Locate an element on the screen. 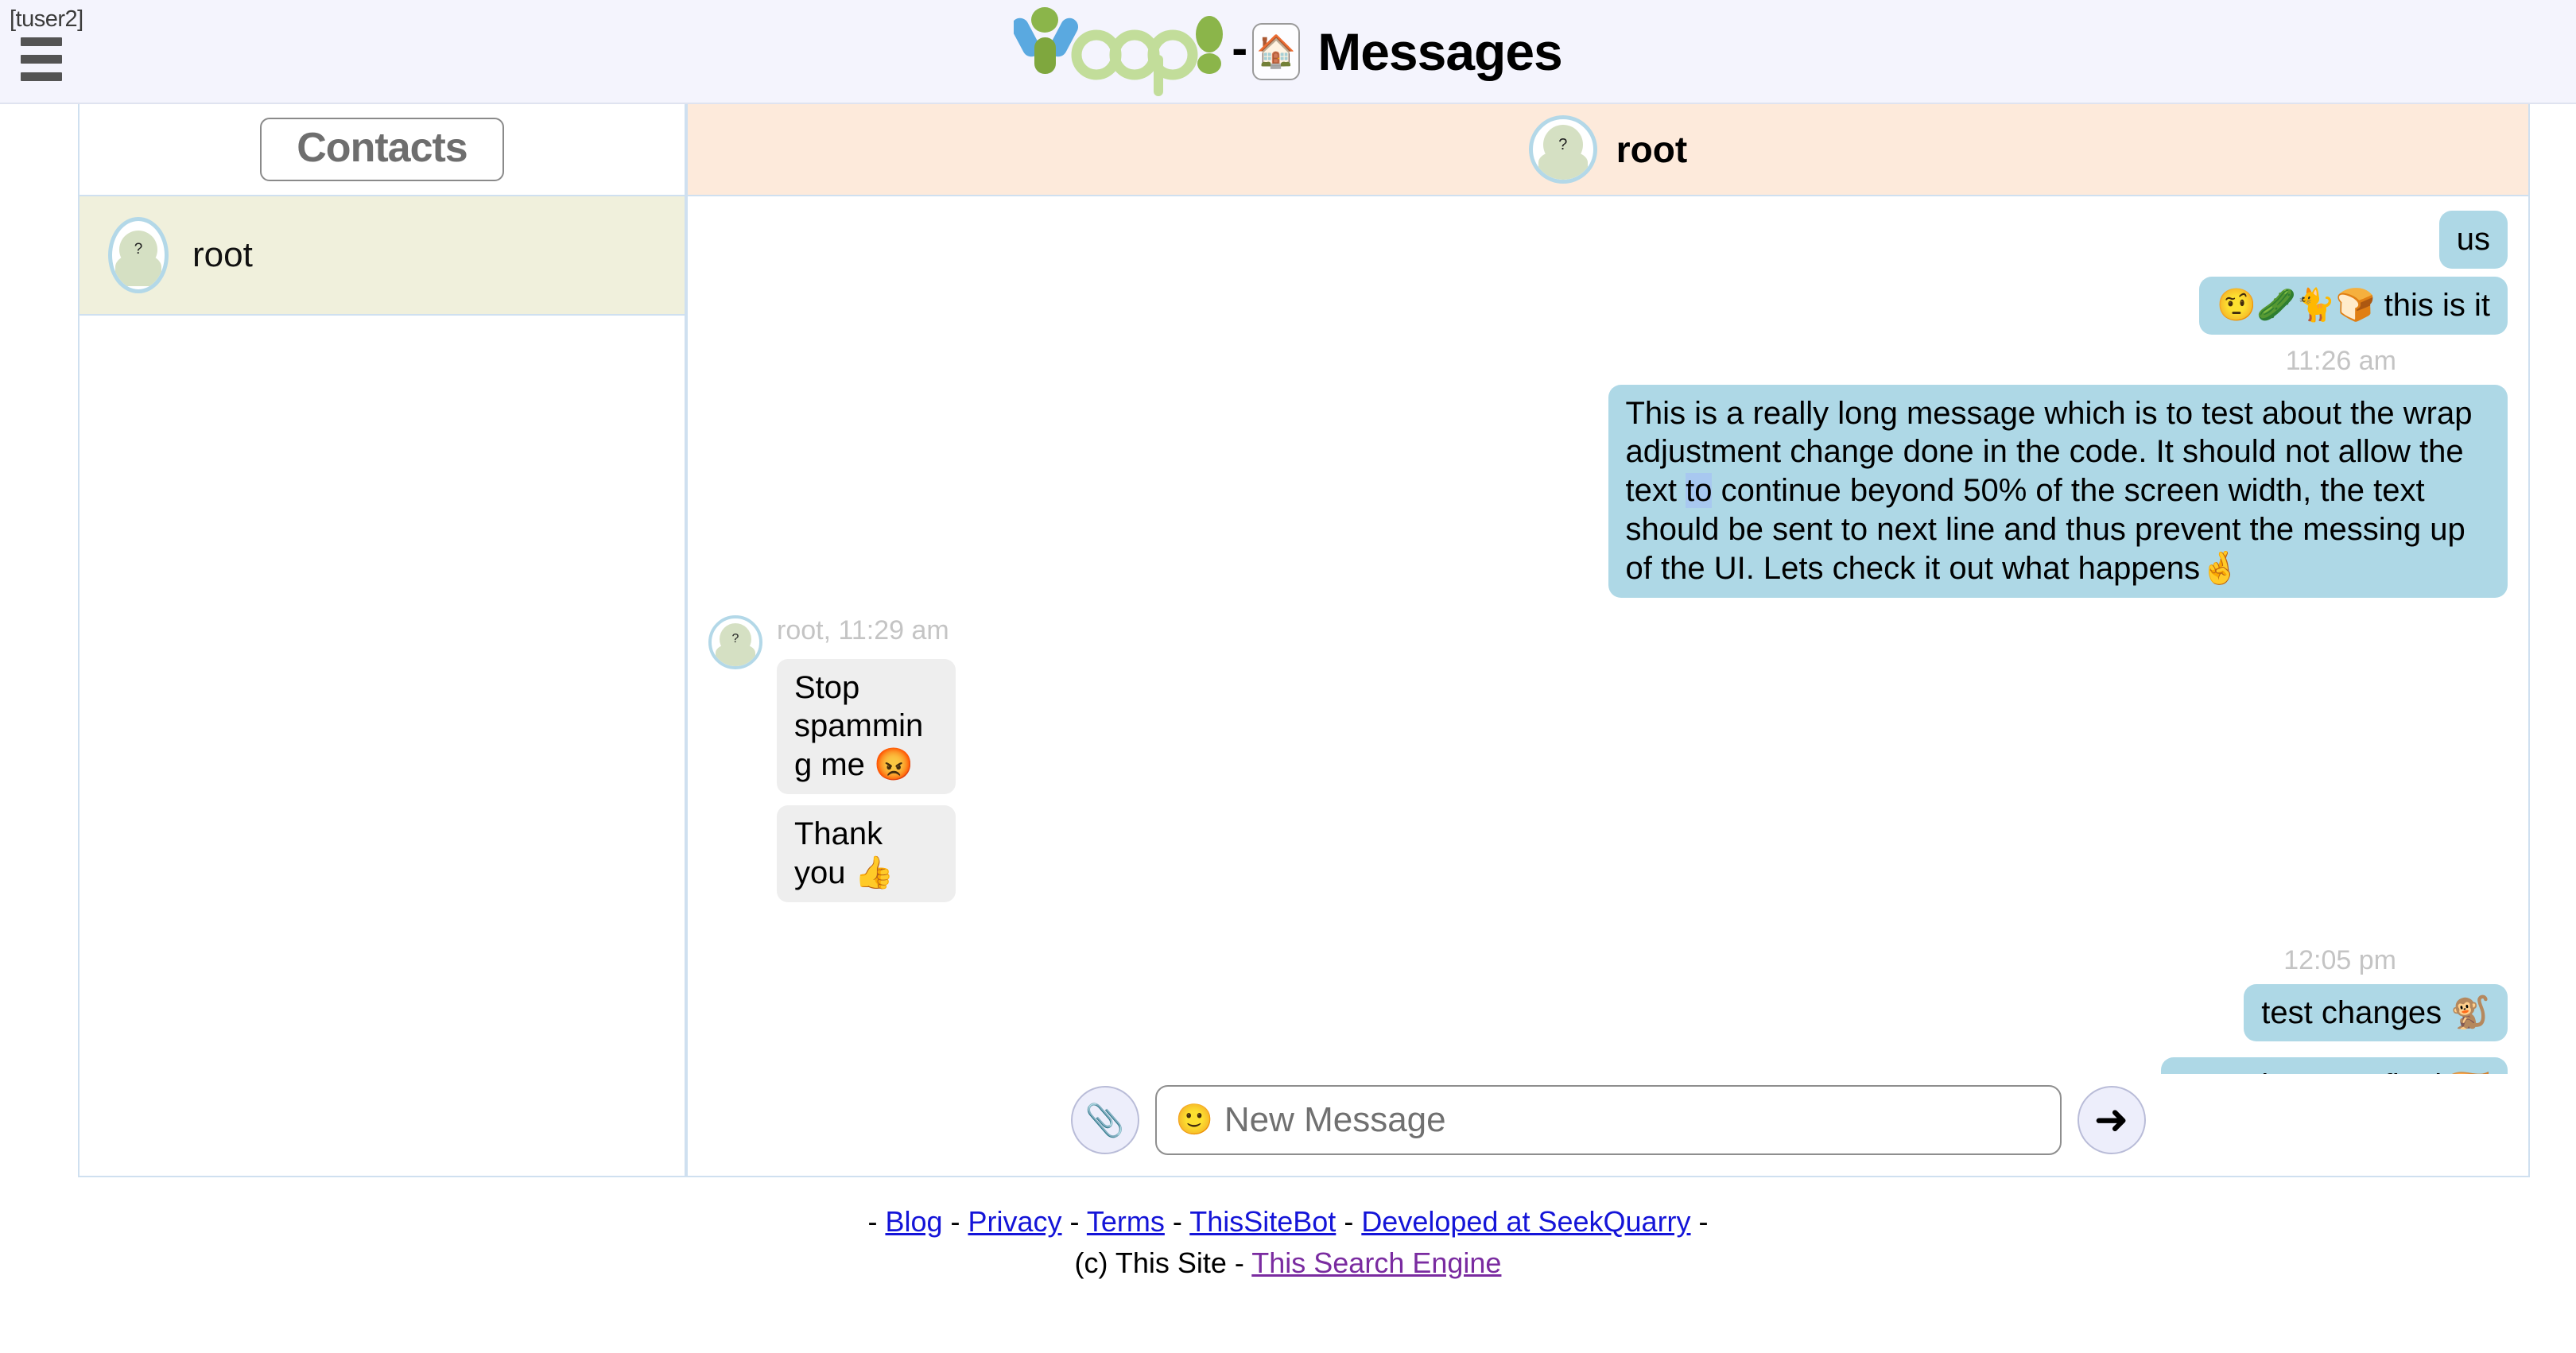 This screenshot has width=2576, height=1353. footer-trail-dash: - is located at coordinates (1699, 1222).